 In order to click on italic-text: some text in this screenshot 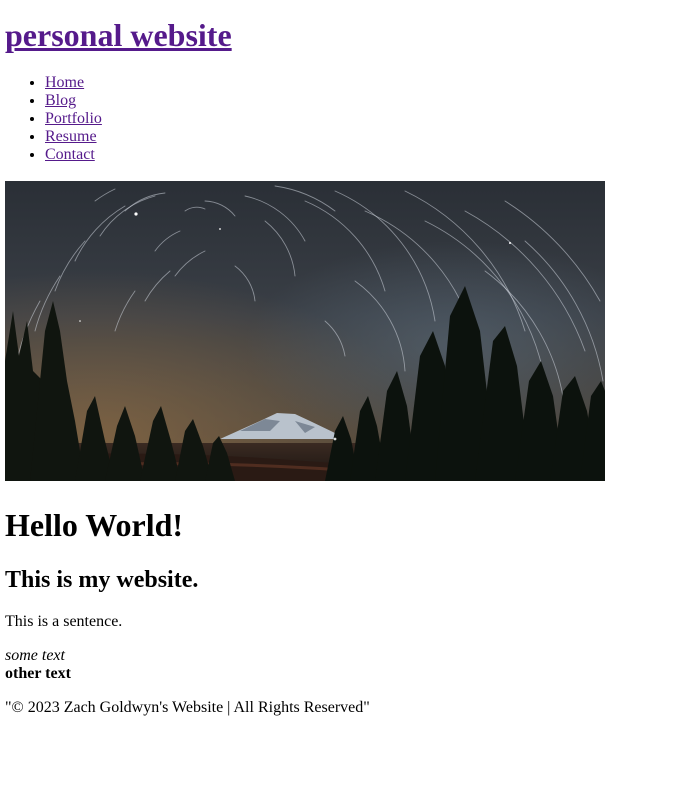, I will do `click(35, 655)`.